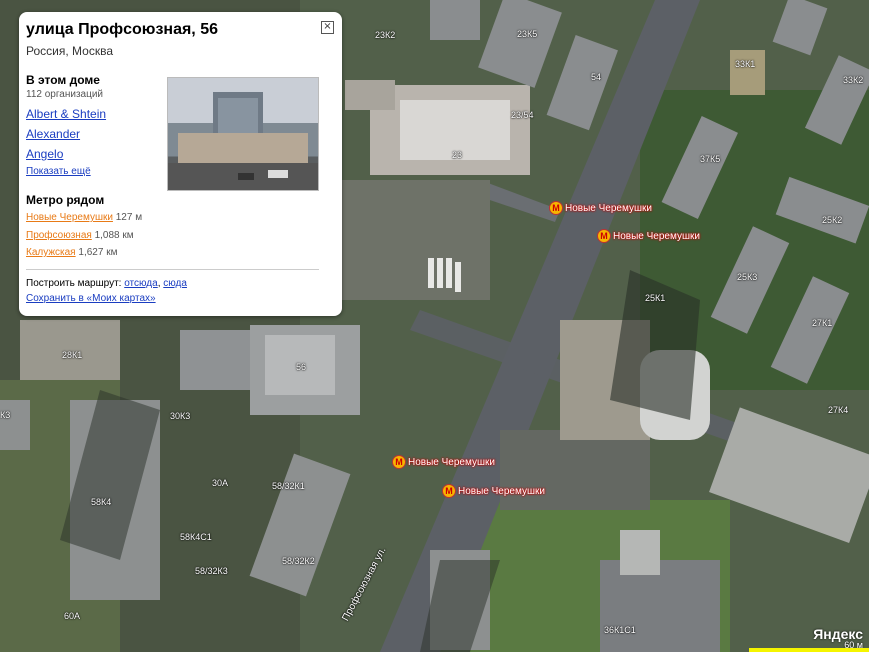 This screenshot has width=869, height=652. I want to click on balloon-subtitle: Россия, Москва, so click(69, 51).